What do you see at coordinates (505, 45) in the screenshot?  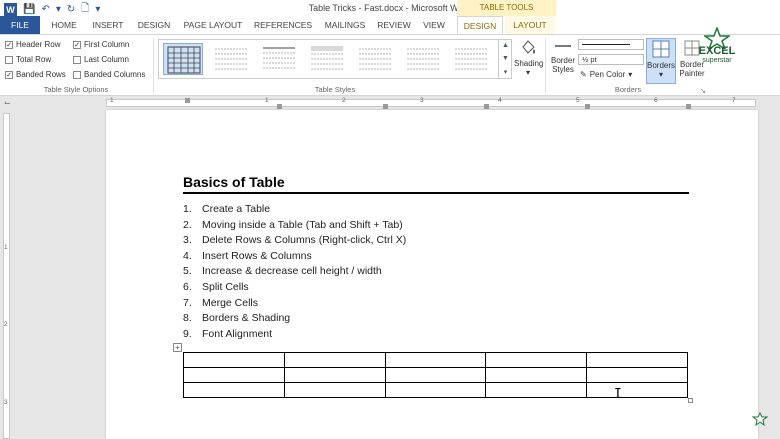 I see `scroll-up-icon: ▲` at bounding box center [505, 45].